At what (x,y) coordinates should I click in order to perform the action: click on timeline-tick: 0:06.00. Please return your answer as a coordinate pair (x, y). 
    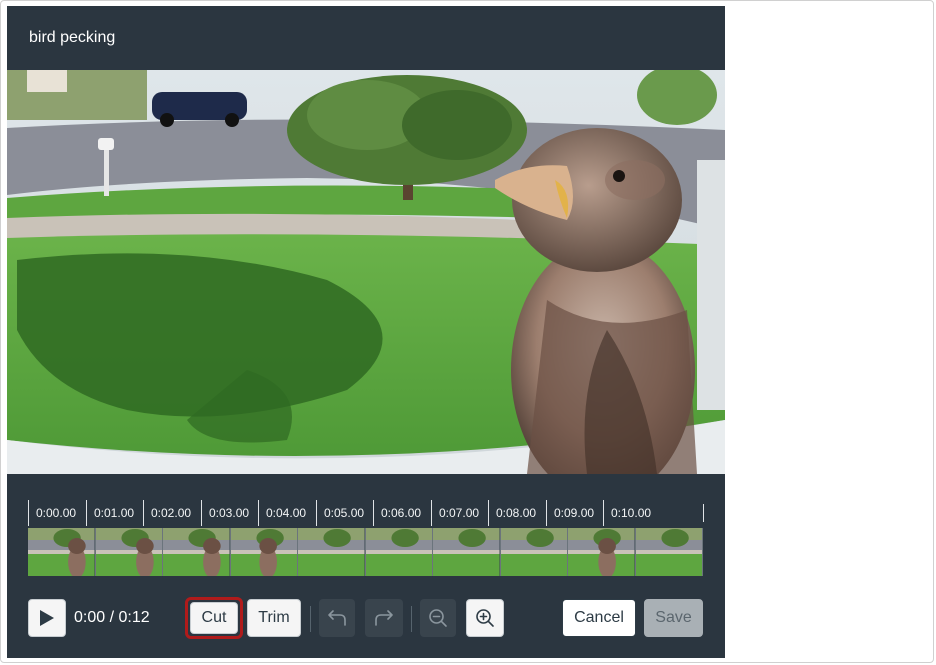
    Looking at the image, I should click on (402, 513).